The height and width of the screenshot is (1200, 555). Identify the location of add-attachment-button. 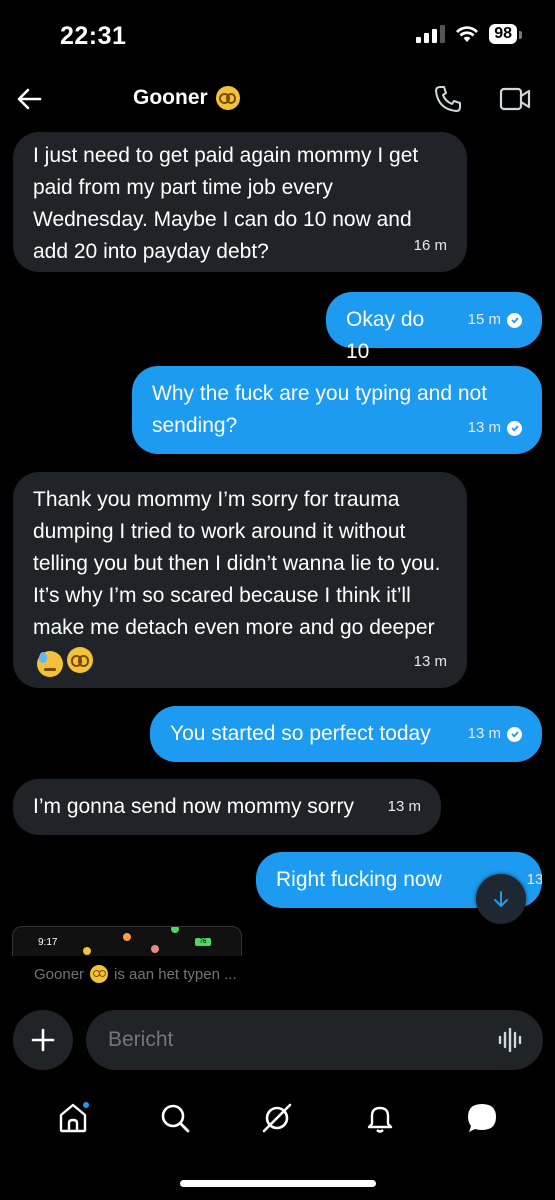
(43, 1040).